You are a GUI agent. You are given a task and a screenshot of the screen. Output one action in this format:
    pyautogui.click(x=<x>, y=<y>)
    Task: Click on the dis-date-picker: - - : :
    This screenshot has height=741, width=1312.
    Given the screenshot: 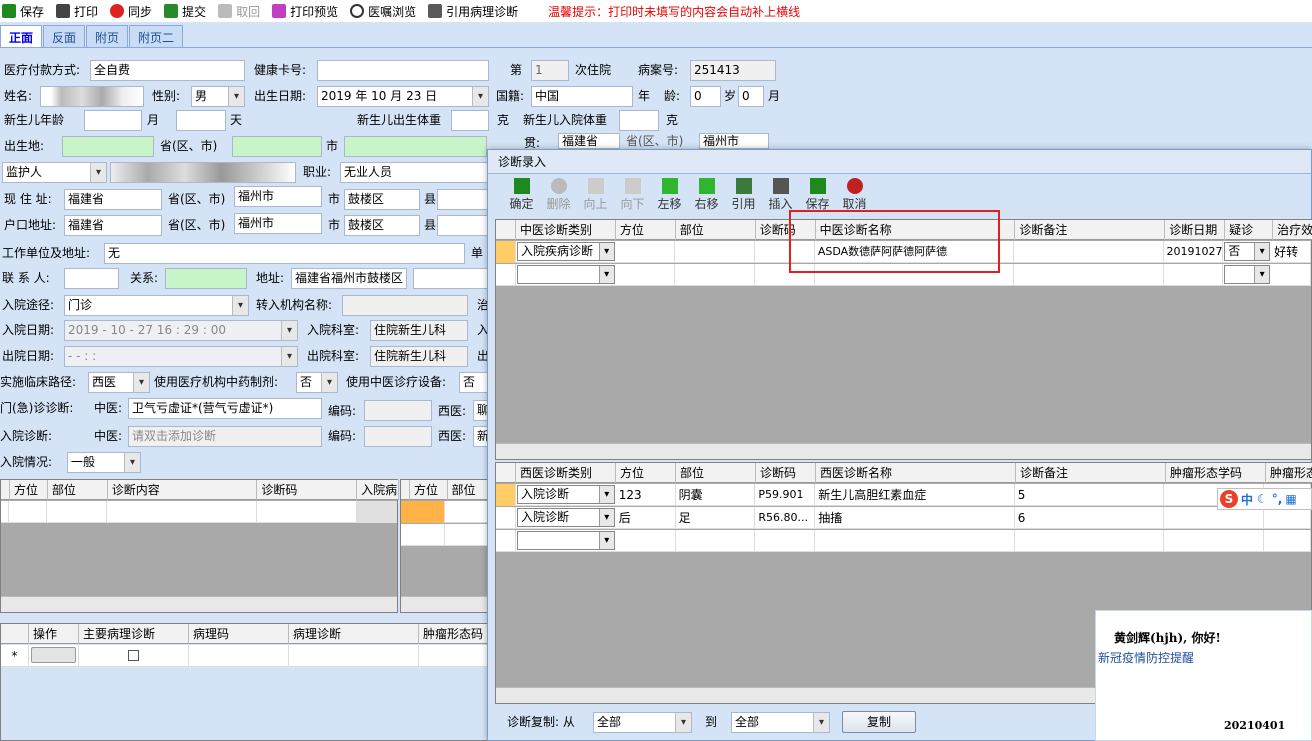 What is the action you would take?
    pyautogui.click(x=181, y=356)
    